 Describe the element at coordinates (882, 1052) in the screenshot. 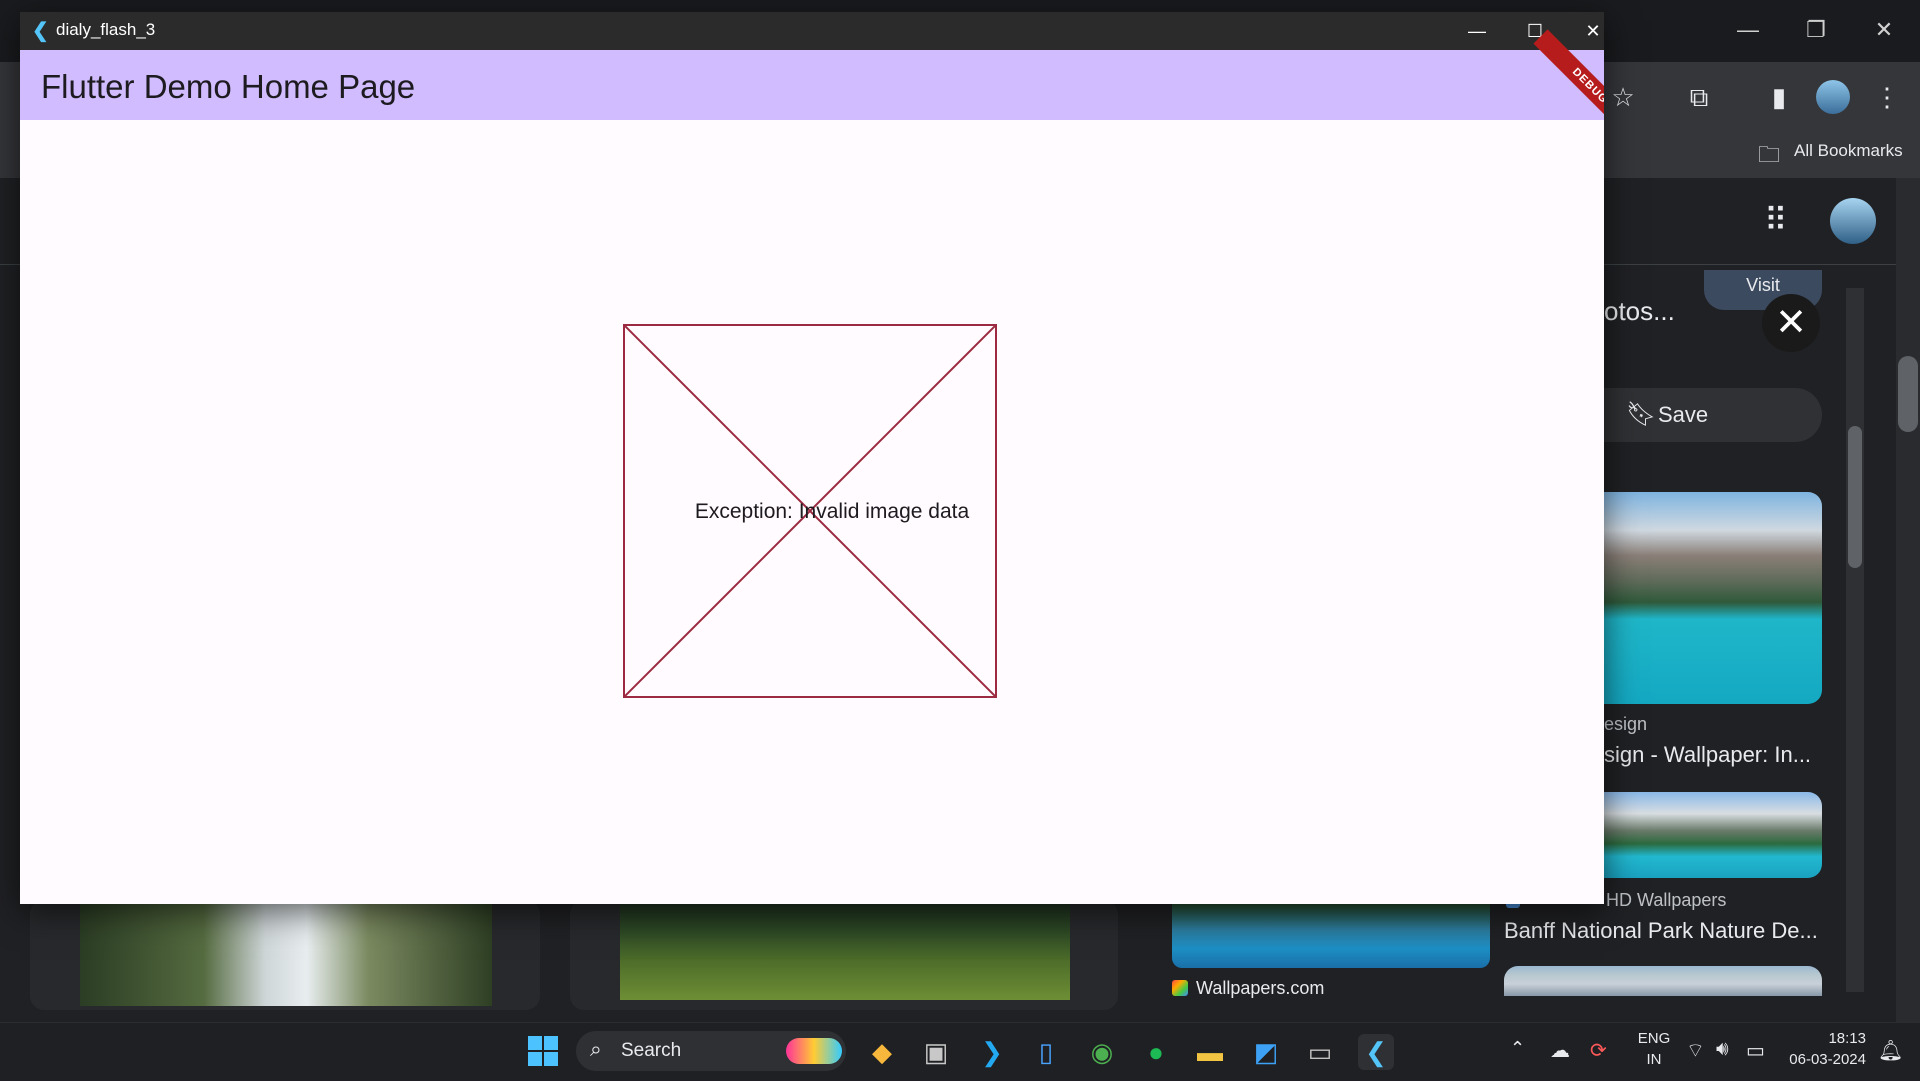

I see `copilot-icon: ◆` at that location.